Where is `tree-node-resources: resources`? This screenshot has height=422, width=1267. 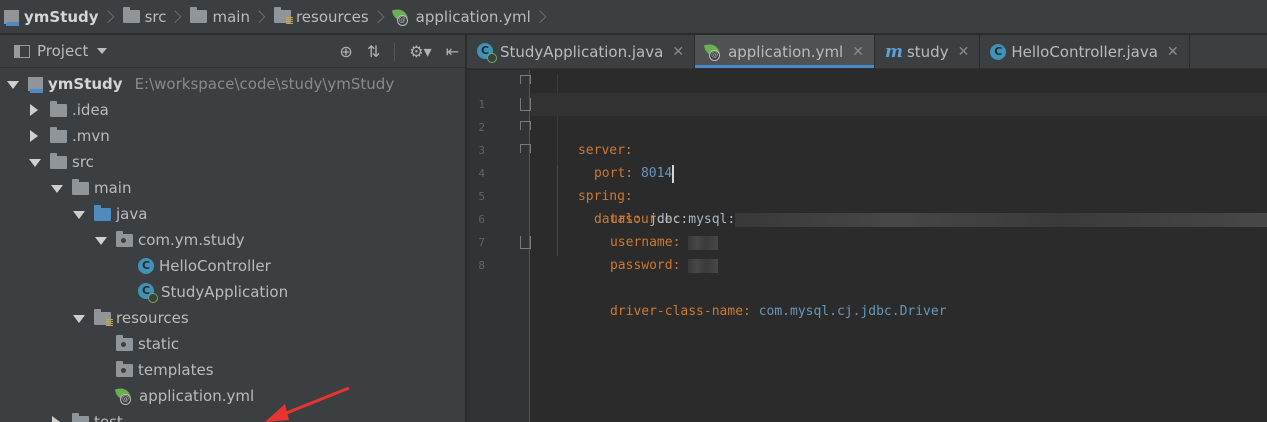 tree-node-resources: resources is located at coordinates (232, 318).